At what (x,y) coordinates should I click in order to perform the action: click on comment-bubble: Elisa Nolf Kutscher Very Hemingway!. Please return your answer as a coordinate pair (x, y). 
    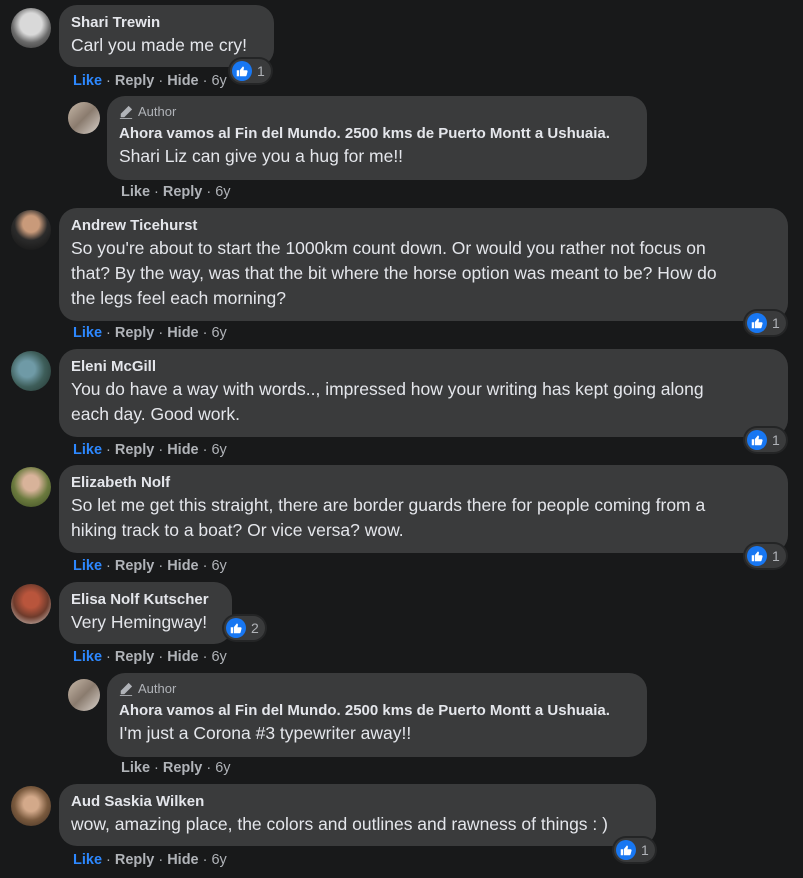
    Looking at the image, I should click on (145, 613).